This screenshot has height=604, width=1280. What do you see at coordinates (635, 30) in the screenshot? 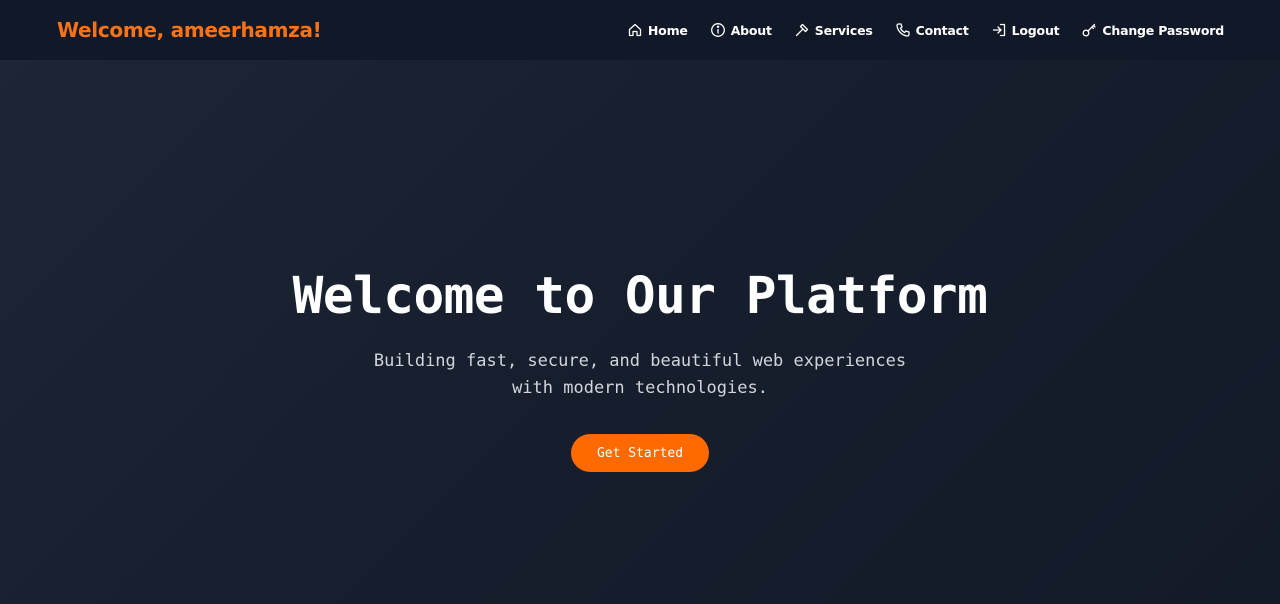
I see `home-icon` at bounding box center [635, 30].